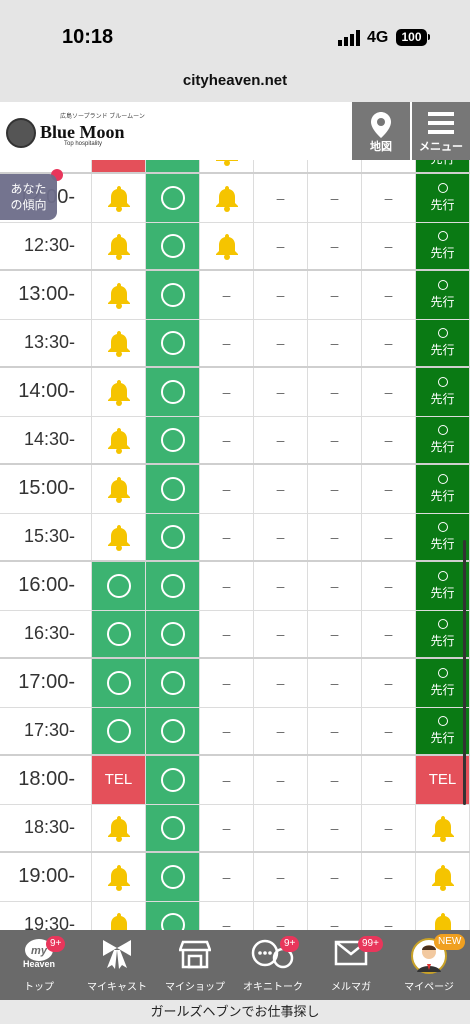 The width and height of the screenshot is (470, 1024). I want to click on tendency-line2: の傾向, so click(28, 205).